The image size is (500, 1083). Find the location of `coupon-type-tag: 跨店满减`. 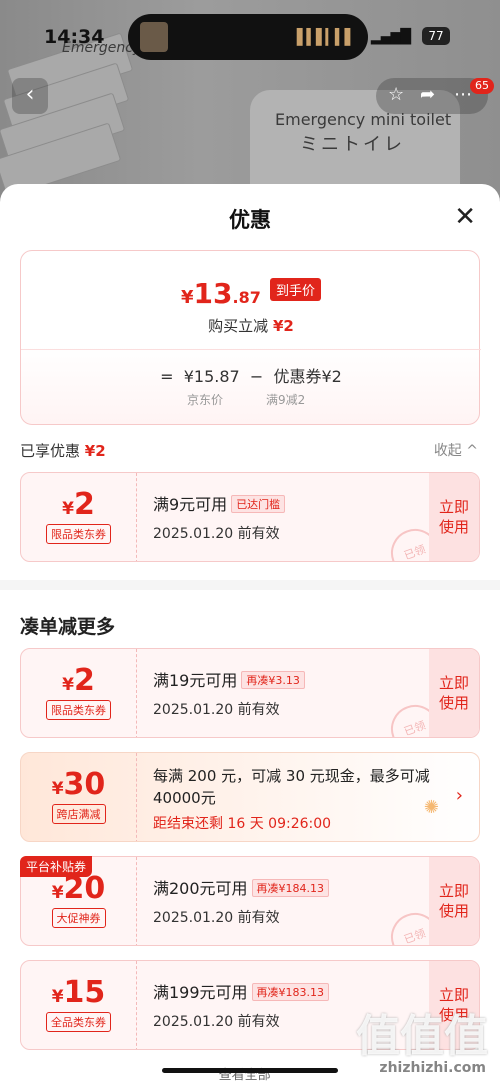

coupon-type-tag: 跨店满减 is located at coordinates (78, 814).